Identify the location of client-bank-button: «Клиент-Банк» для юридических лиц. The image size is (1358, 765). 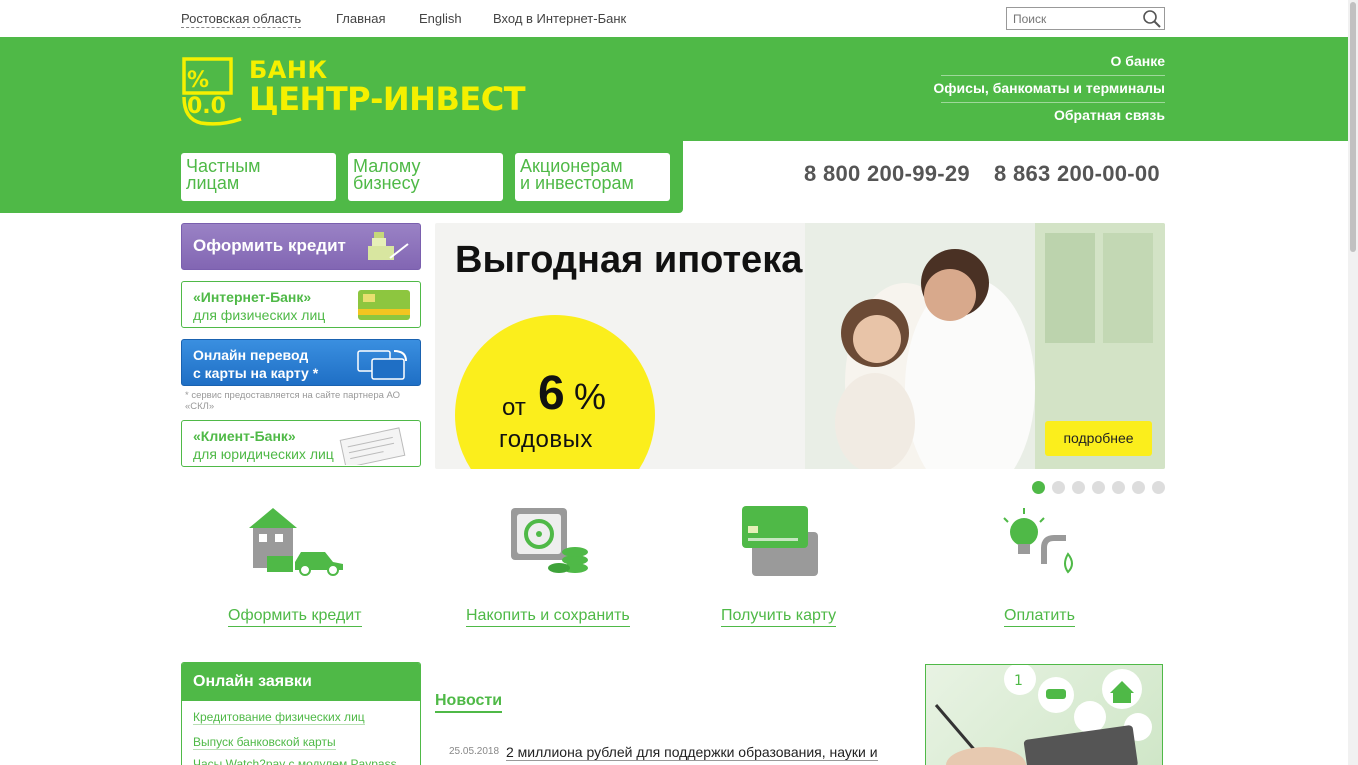
(301, 443).